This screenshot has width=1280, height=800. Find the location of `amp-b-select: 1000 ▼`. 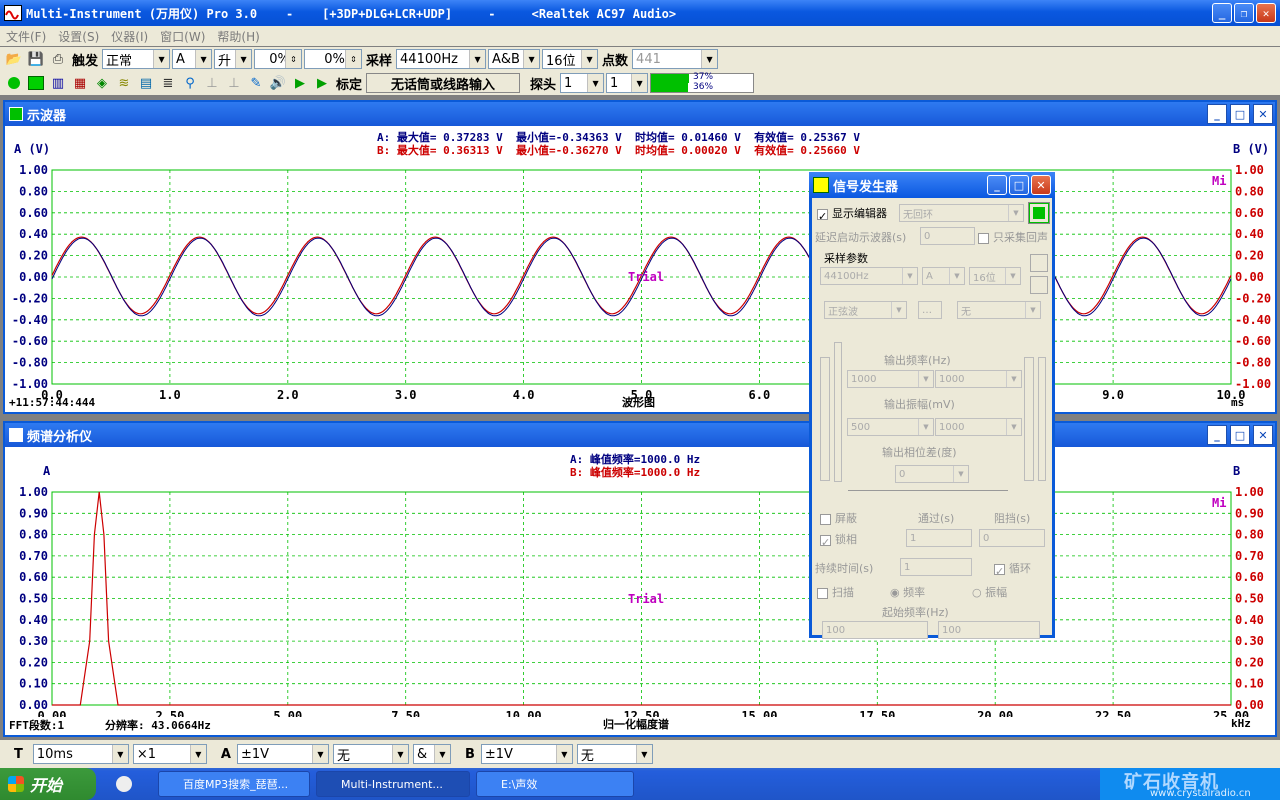

amp-b-select: 1000 ▼ is located at coordinates (978, 427).